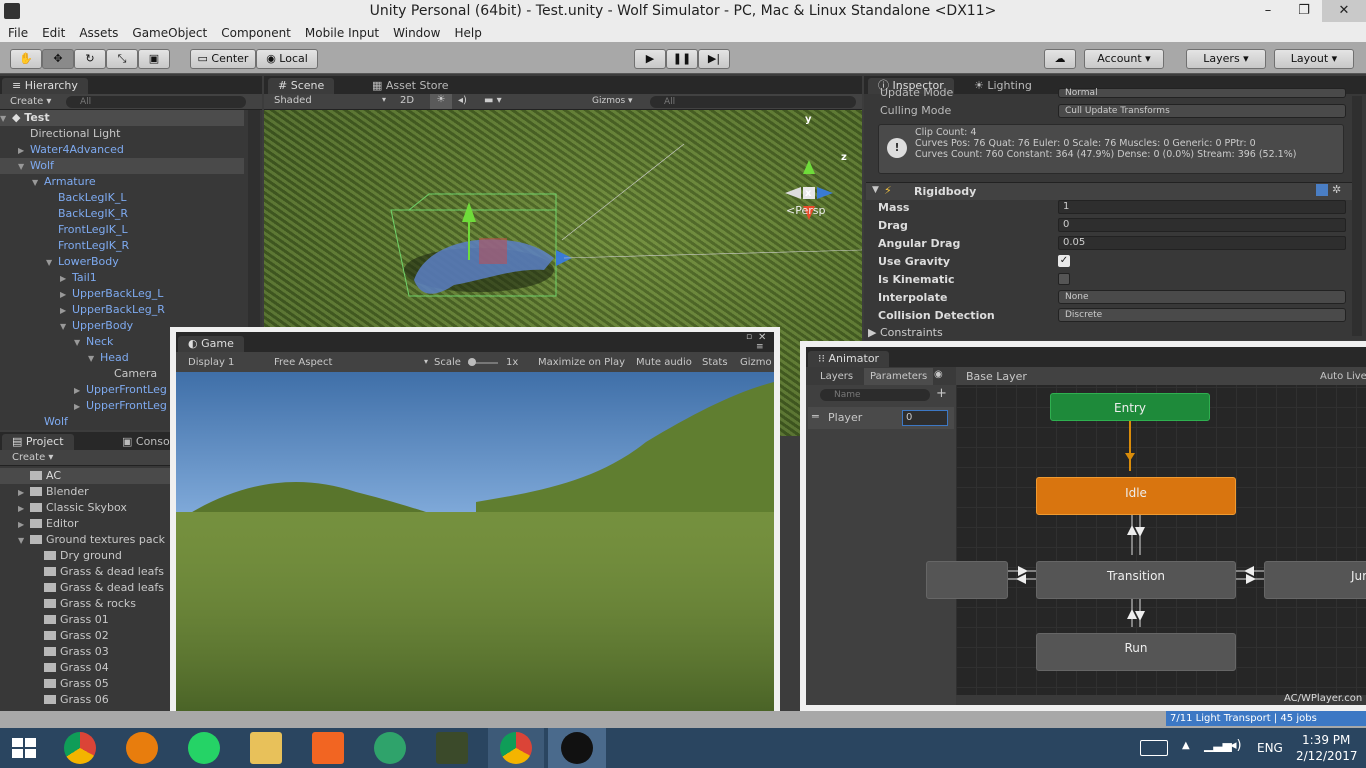  Describe the element at coordinates (1136, 496) in the screenshot. I see `state-idle: Idle` at that location.